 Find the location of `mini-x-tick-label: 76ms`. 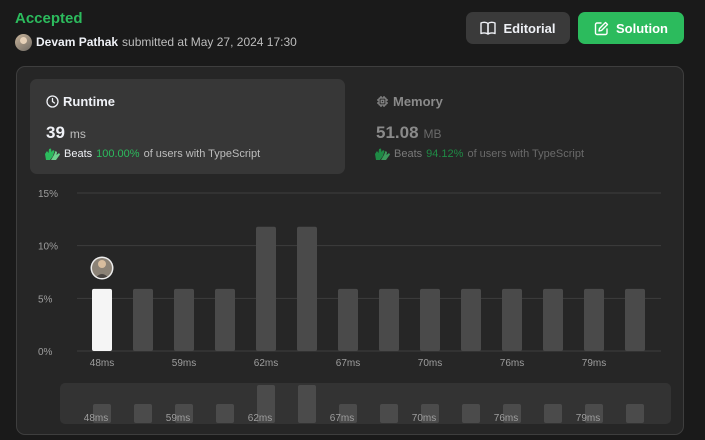

mini-x-tick-label: 76ms is located at coordinates (506, 418).